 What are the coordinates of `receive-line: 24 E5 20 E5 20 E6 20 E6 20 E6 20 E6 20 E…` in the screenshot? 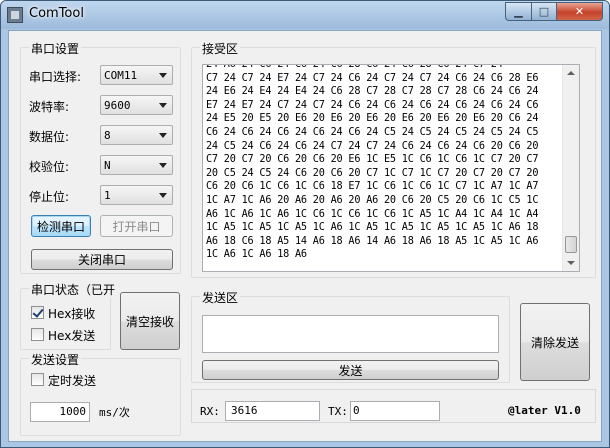 It's located at (372, 119).